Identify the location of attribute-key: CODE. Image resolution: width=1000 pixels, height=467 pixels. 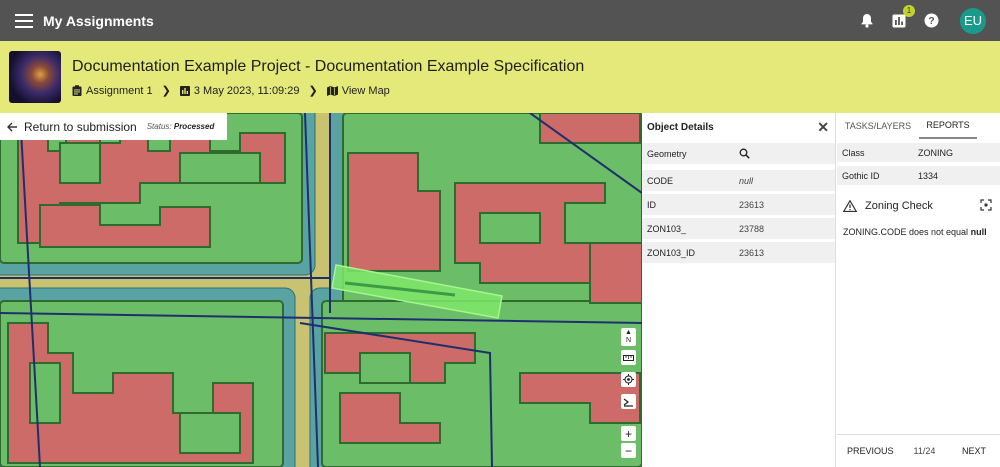
(660, 180).